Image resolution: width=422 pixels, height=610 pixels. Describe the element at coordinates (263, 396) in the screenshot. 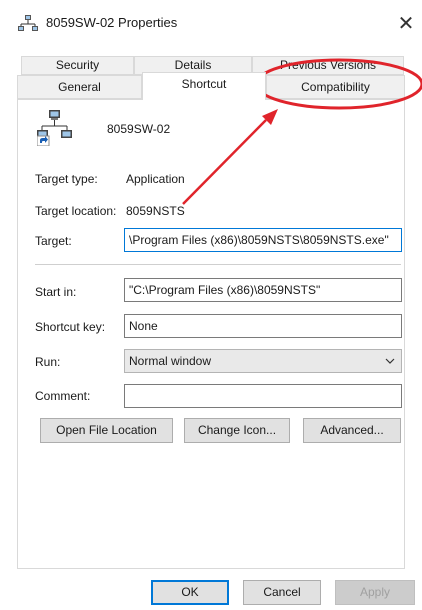

I see `comment-input` at that location.